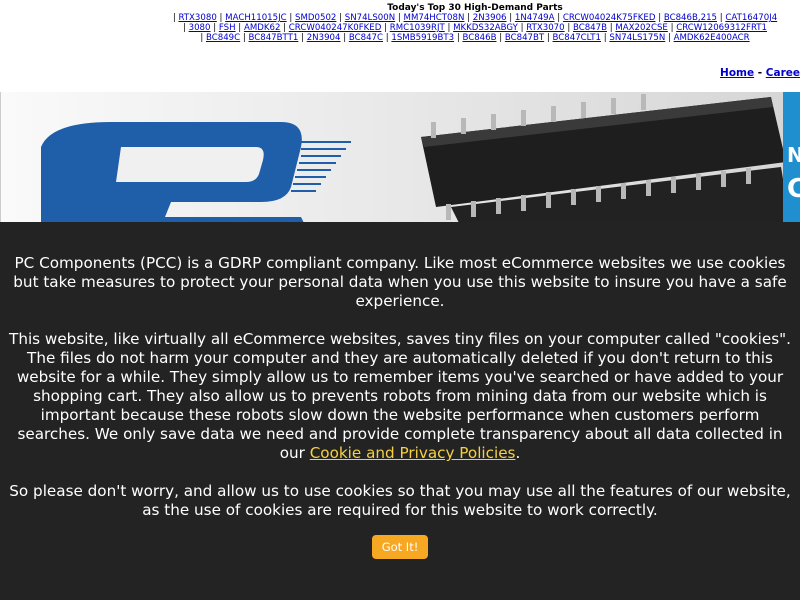 This screenshot has width=800, height=600. What do you see at coordinates (366, 38) in the screenshot?
I see `part-link: BC847C` at bounding box center [366, 38].